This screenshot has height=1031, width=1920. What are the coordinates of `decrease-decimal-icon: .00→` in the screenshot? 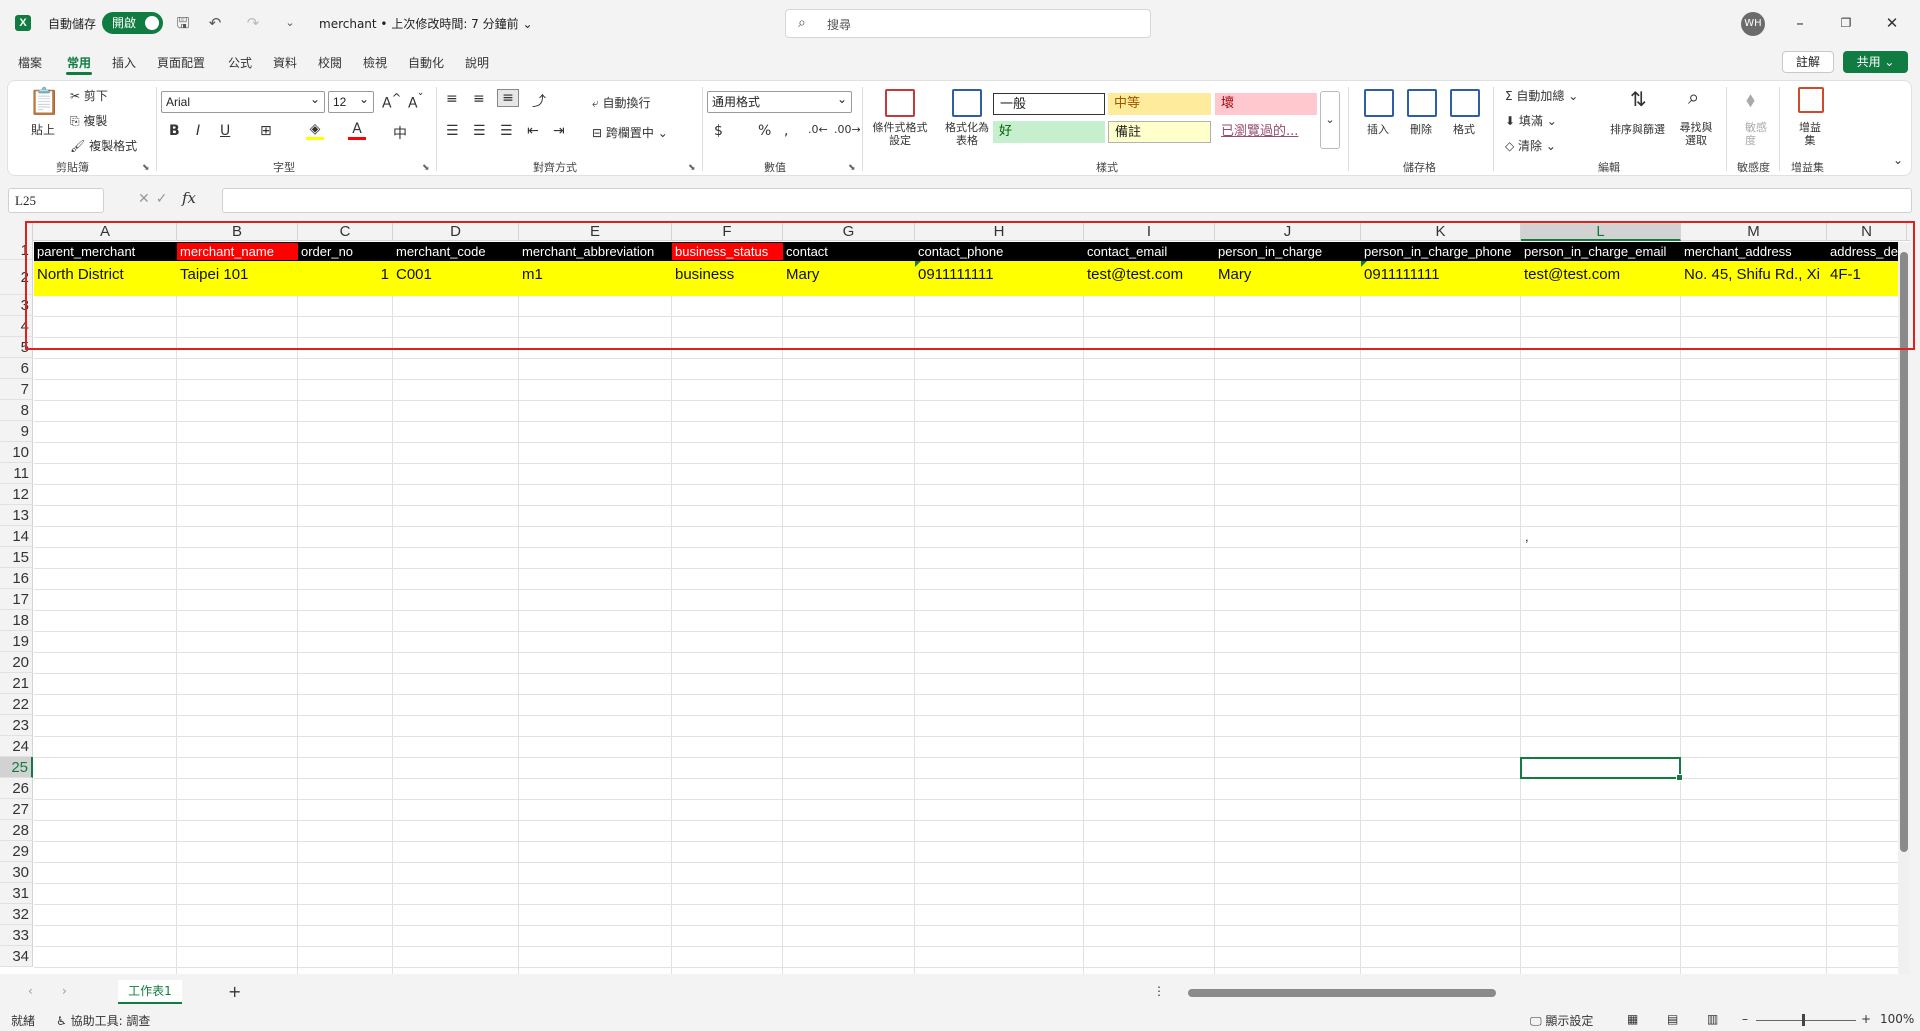 It's located at (847, 129).